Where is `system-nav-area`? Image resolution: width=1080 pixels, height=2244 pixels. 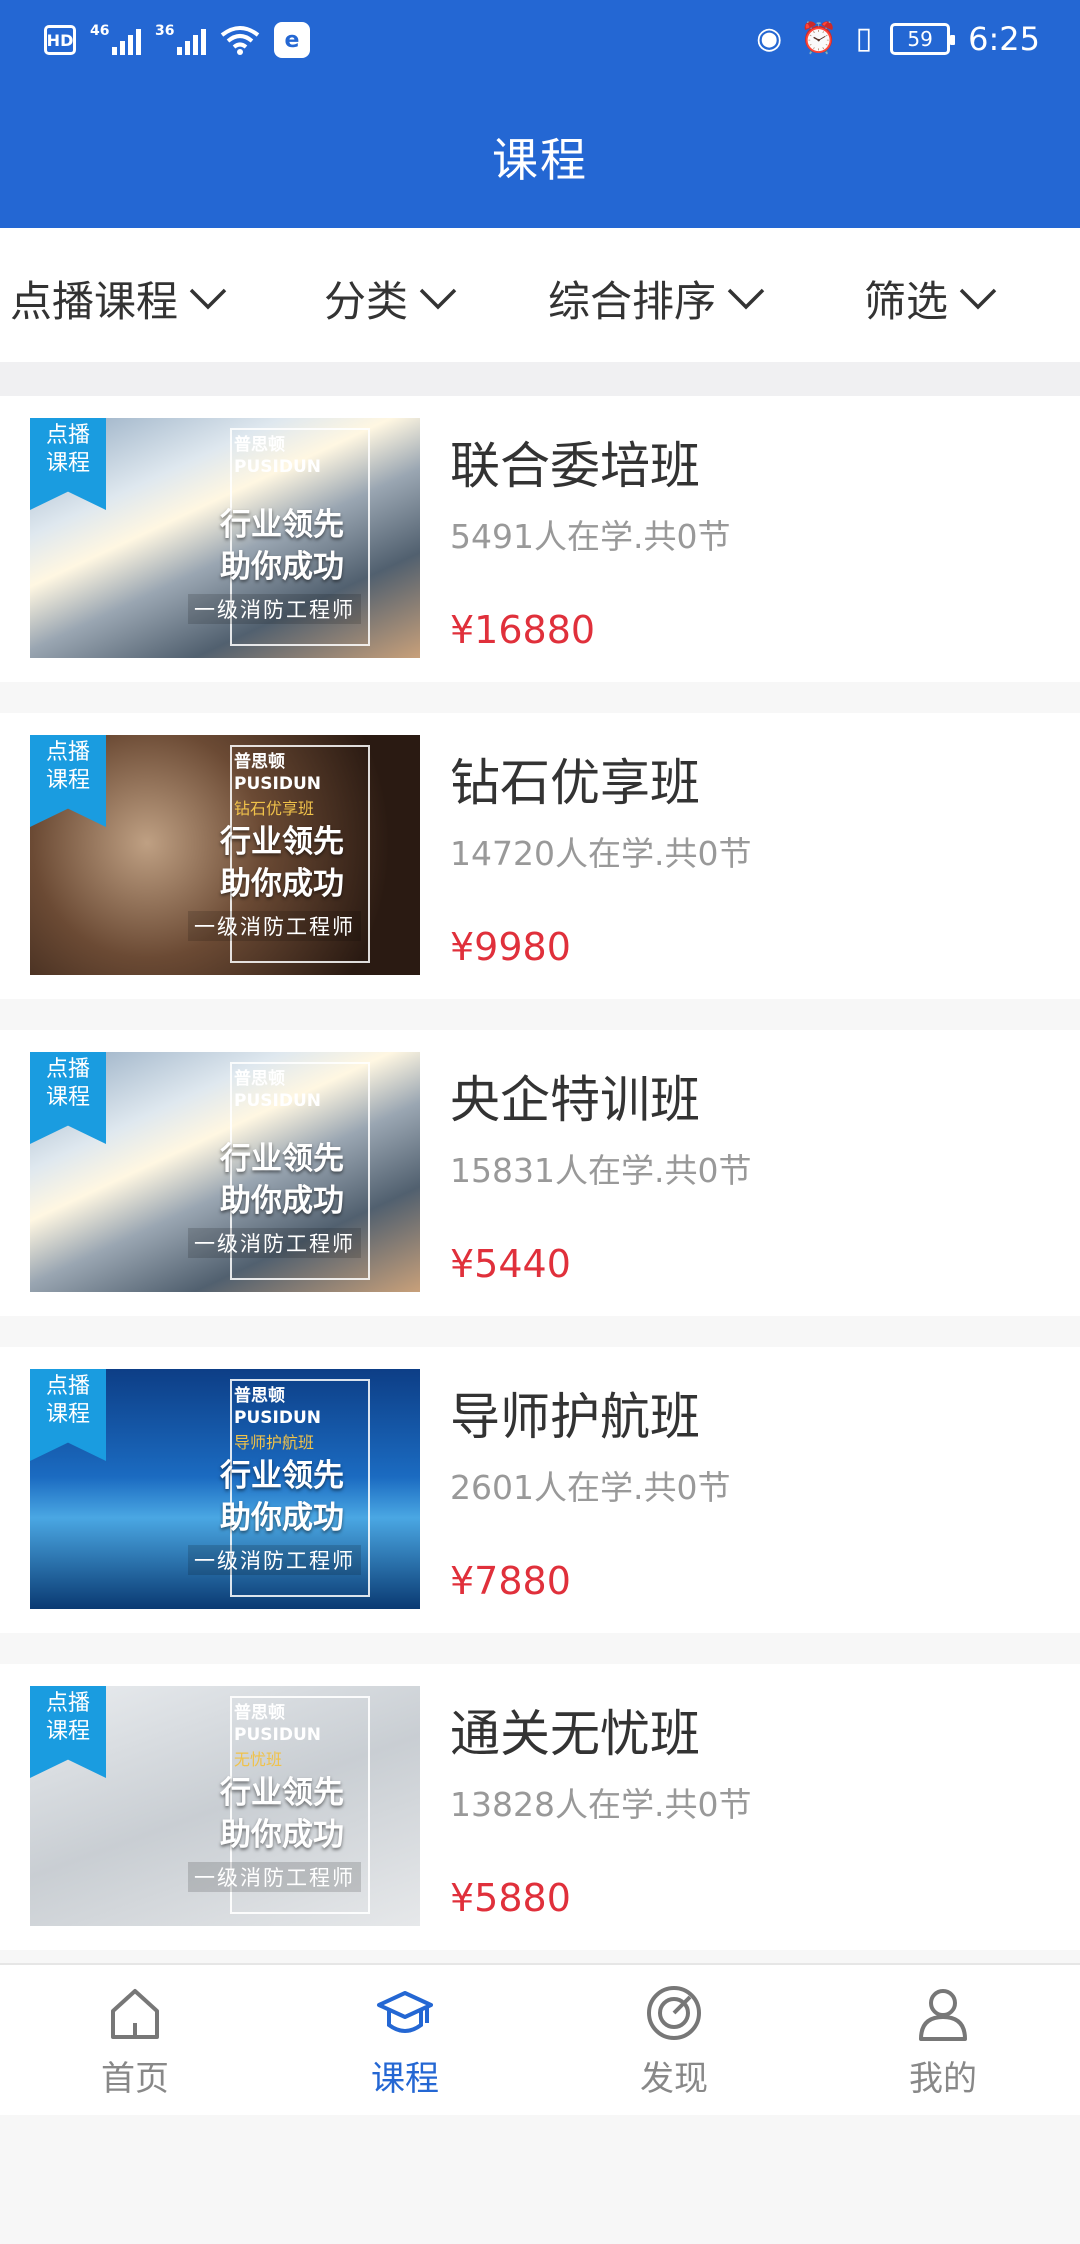 system-nav-area is located at coordinates (540, 2179).